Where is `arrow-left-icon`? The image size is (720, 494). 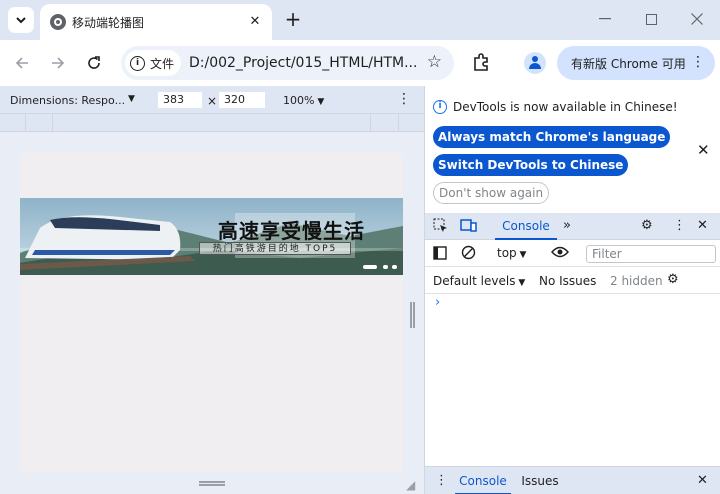 arrow-left-icon is located at coordinates (21, 63).